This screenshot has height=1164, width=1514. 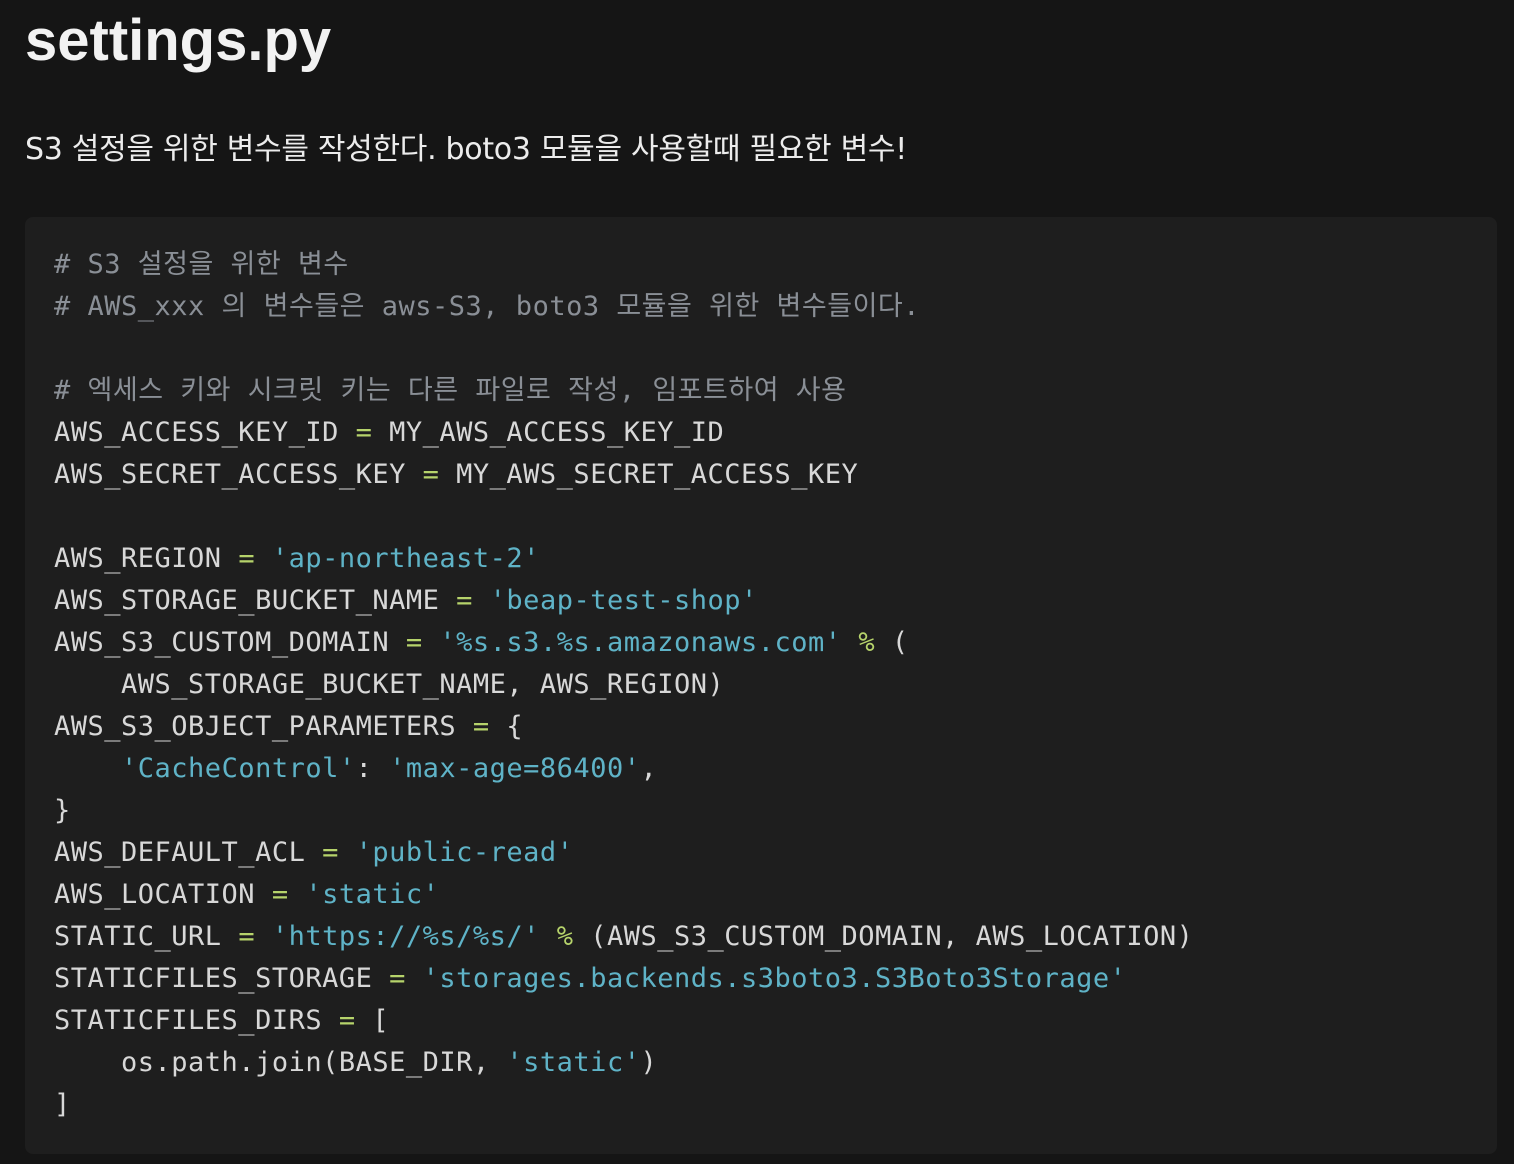 What do you see at coordinates (515, 768) in the screenshot?
I see `code-string: 'max-age=86400'` at bounding box center [515, 768].